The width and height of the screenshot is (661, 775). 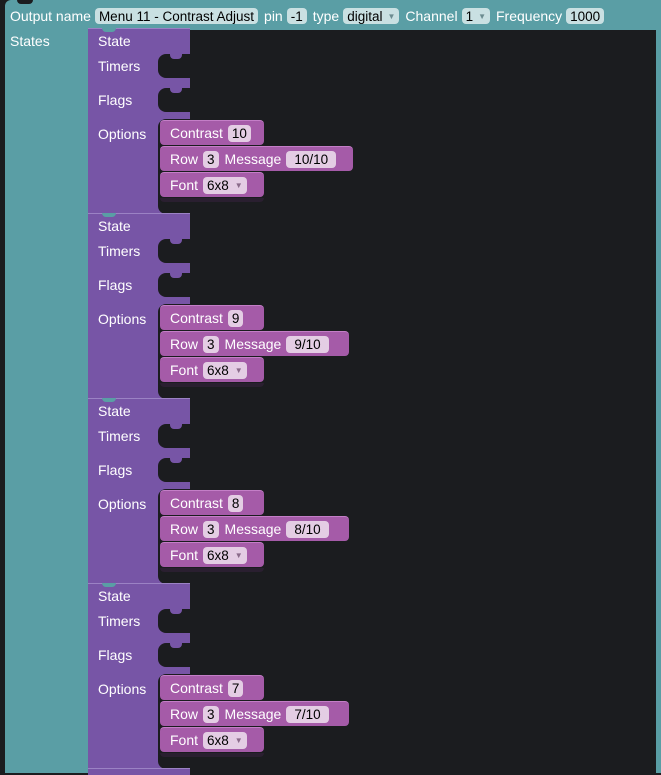 What do you see at coordinates (273, 16) in the screenshot?
I see `pin-label: pin` at bounding box center [273, 16].